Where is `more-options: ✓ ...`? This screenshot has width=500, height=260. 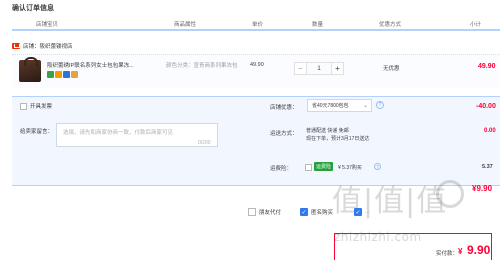 more-options: ✓ ... is located at coordinates (362, 212).